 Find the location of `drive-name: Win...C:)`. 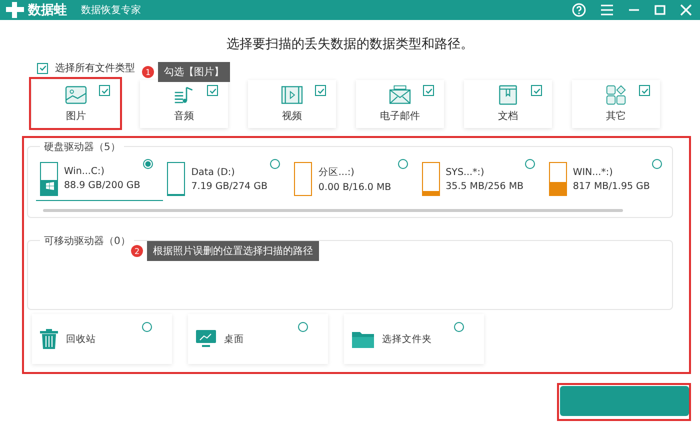

drive-name: Win...C:) is located at coordinates (85, 171).